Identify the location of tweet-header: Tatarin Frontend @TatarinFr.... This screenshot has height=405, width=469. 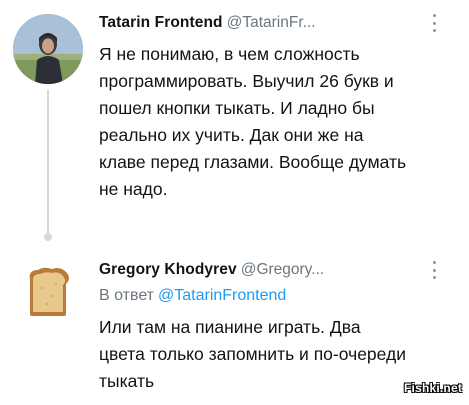
(207, 23).